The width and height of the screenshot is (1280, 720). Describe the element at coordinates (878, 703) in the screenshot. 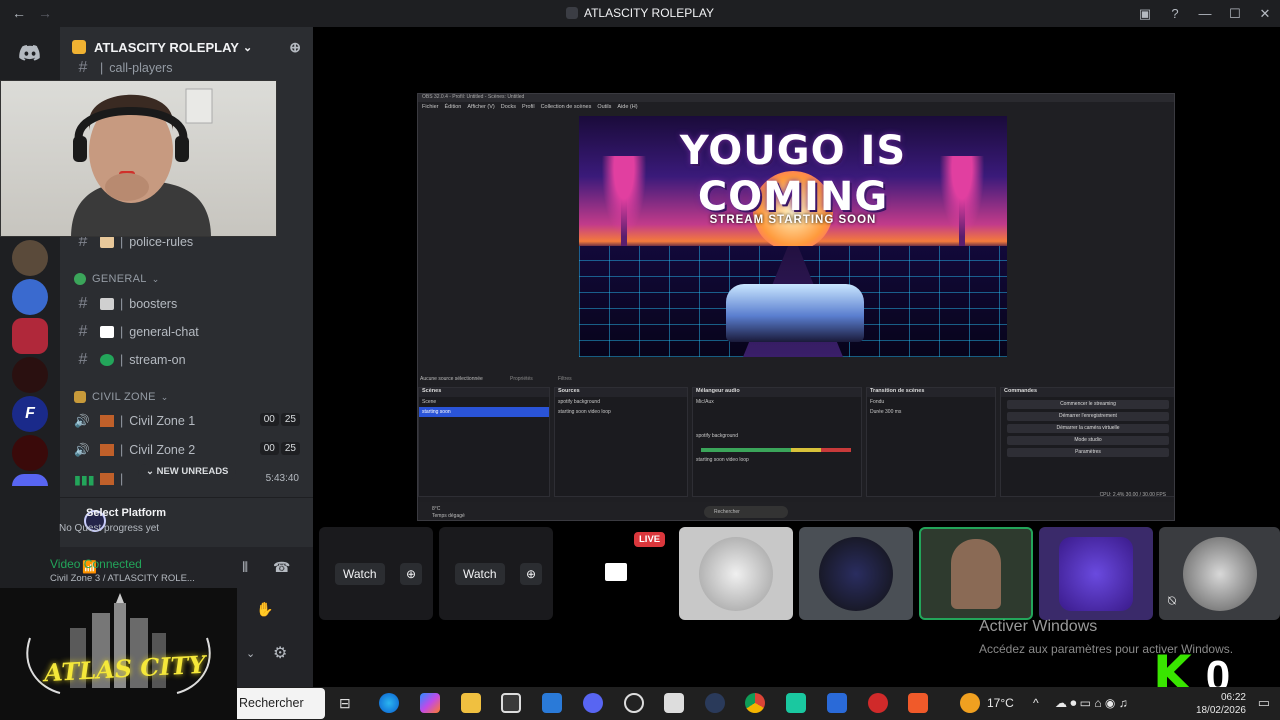

I see `opera-icon` at that location.